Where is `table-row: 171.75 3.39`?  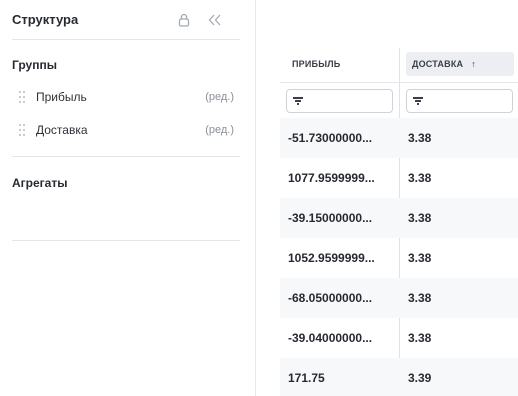 table-row: 171.75 3.39 is located at coordinates (399, 377).